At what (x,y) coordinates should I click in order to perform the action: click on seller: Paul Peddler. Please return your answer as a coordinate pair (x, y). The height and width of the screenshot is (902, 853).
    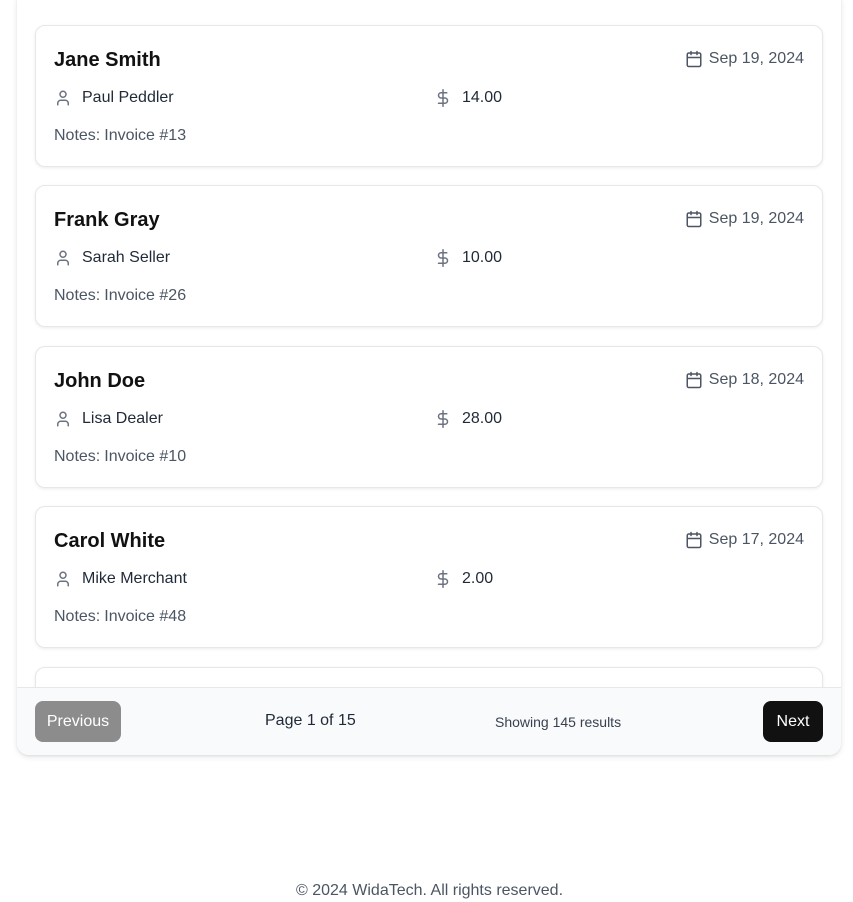
    Looking at the image, I should click on (114, 98).